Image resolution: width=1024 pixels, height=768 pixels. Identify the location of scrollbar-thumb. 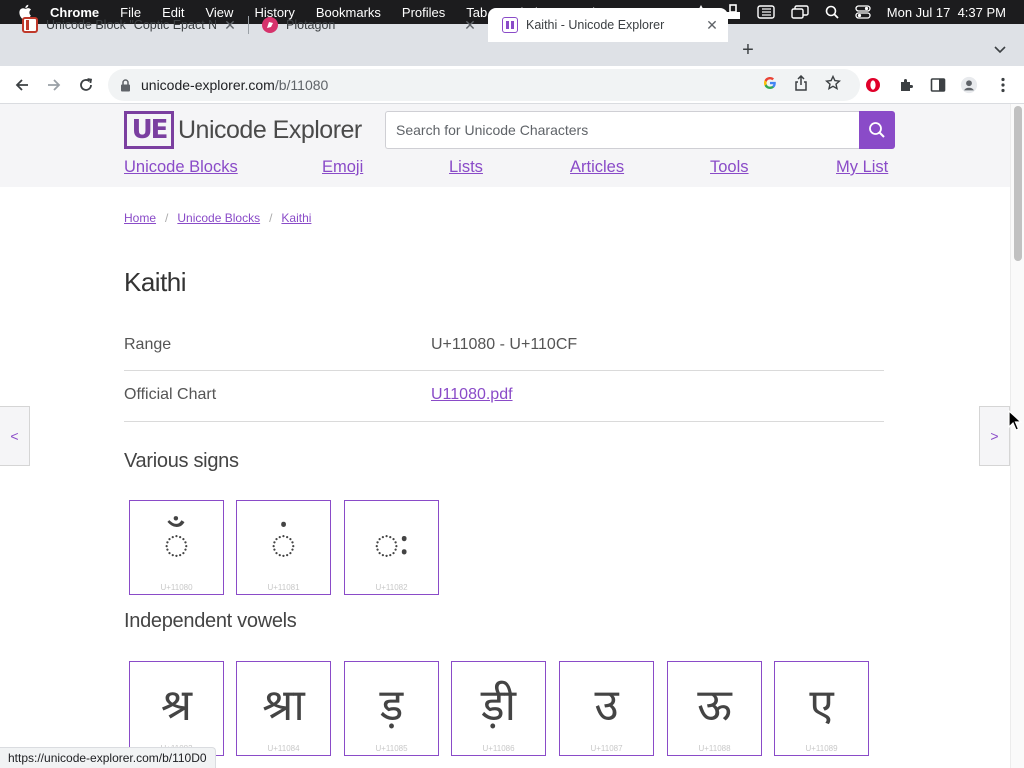
(1018, 183).